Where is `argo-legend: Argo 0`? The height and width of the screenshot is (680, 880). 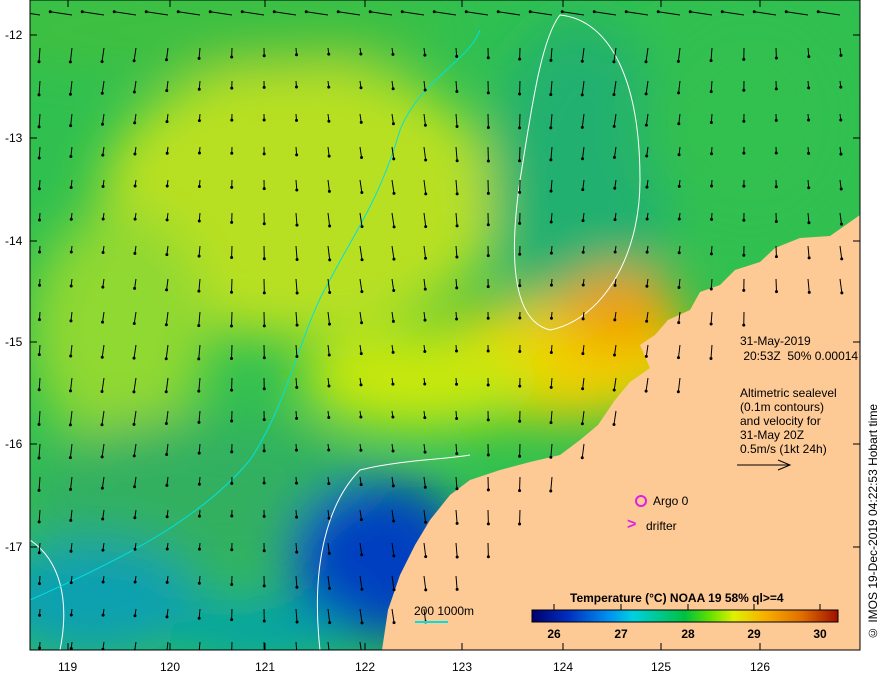 argo-legend: Argo 0 is located at coordinates (671, 501).